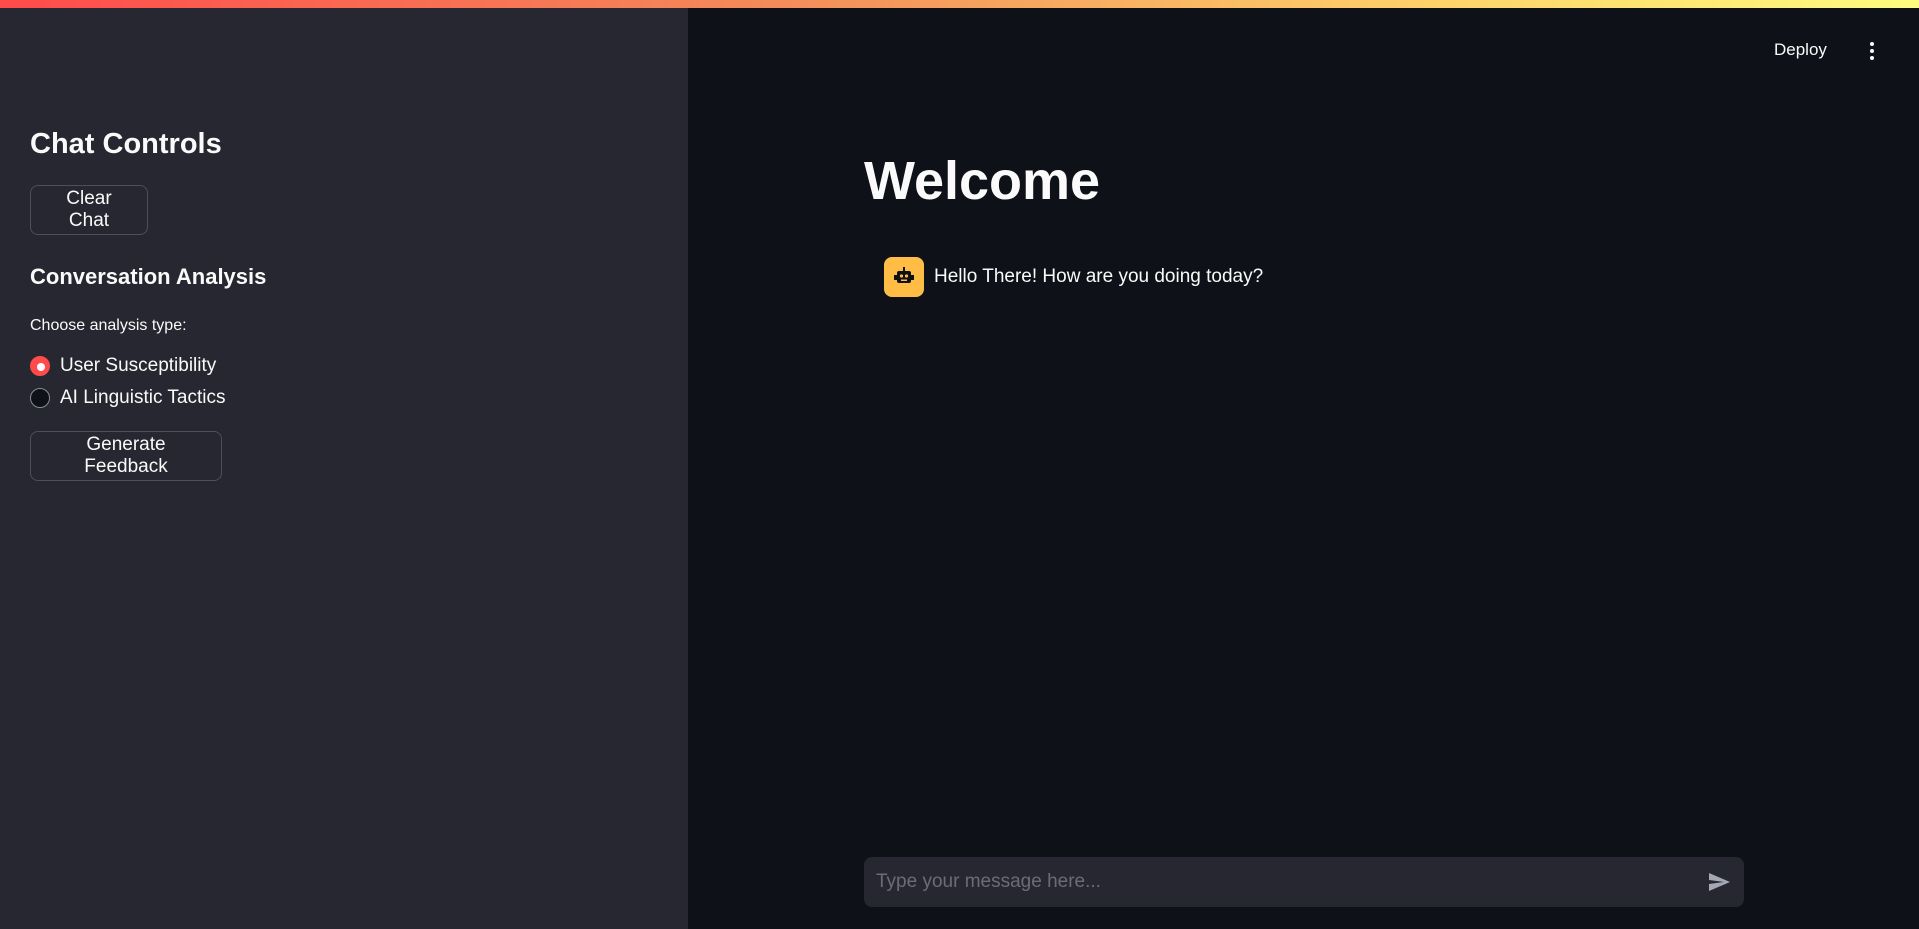  Describe the element at coordinates (959, 4) in the screenshot. I see `top-decoration-bar` at that location.